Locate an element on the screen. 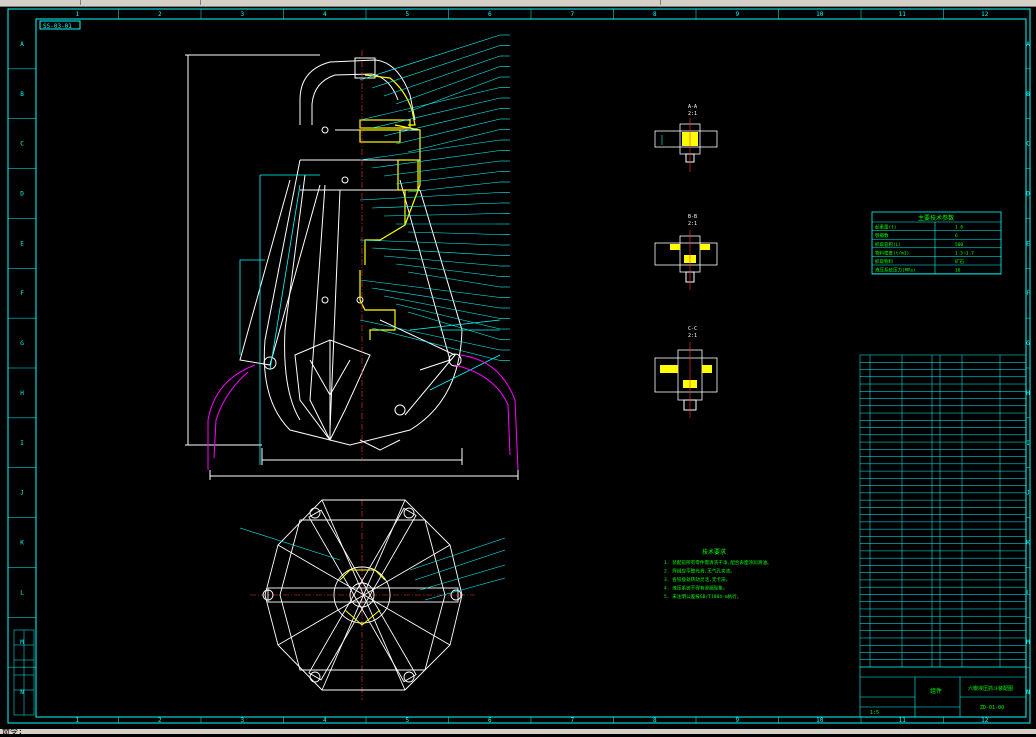 Image resolution: width=1036 pixels, height=737 pixels. note-line: 2. 焊缝应平整光滑,无气孔夹渣。 is located at coordinates (699, 571).